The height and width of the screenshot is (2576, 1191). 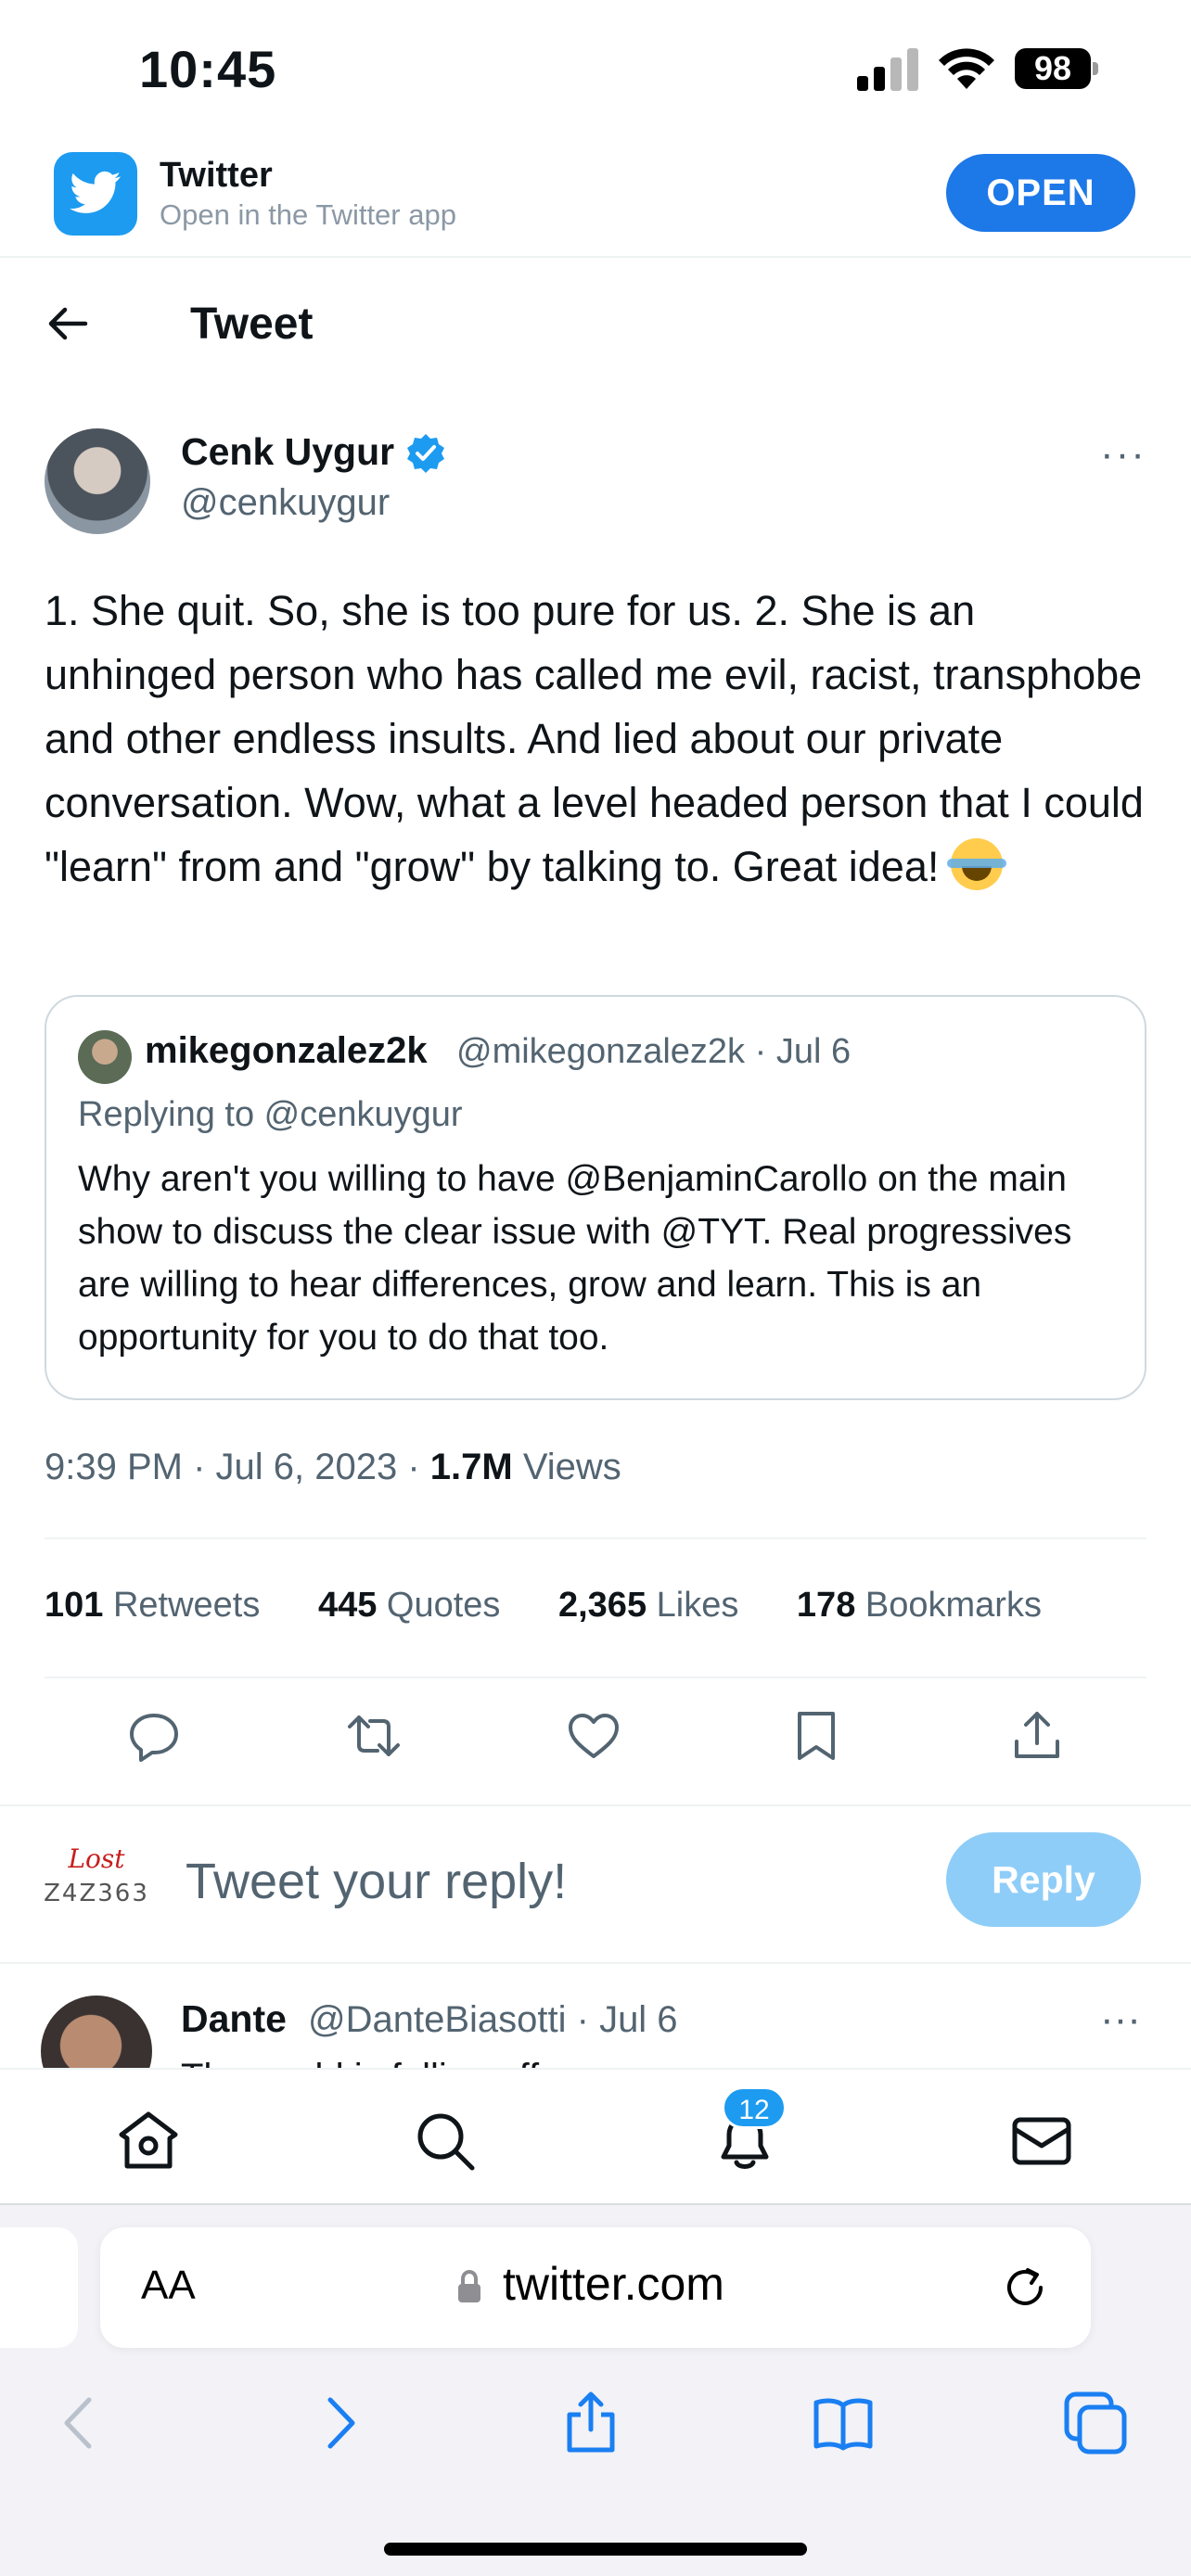 What do you see at coordinates (595, 2549) in the screenshot?
I see `home-indicator` at bounding box center [595, 2549].